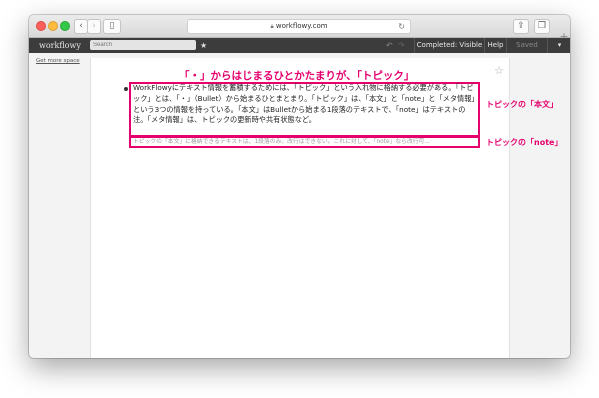 The height and width of the screenshot is (398, 599). Describe the element at coordinates (203, 45) in the screenshot. I see `star-icon: ★` at that location.